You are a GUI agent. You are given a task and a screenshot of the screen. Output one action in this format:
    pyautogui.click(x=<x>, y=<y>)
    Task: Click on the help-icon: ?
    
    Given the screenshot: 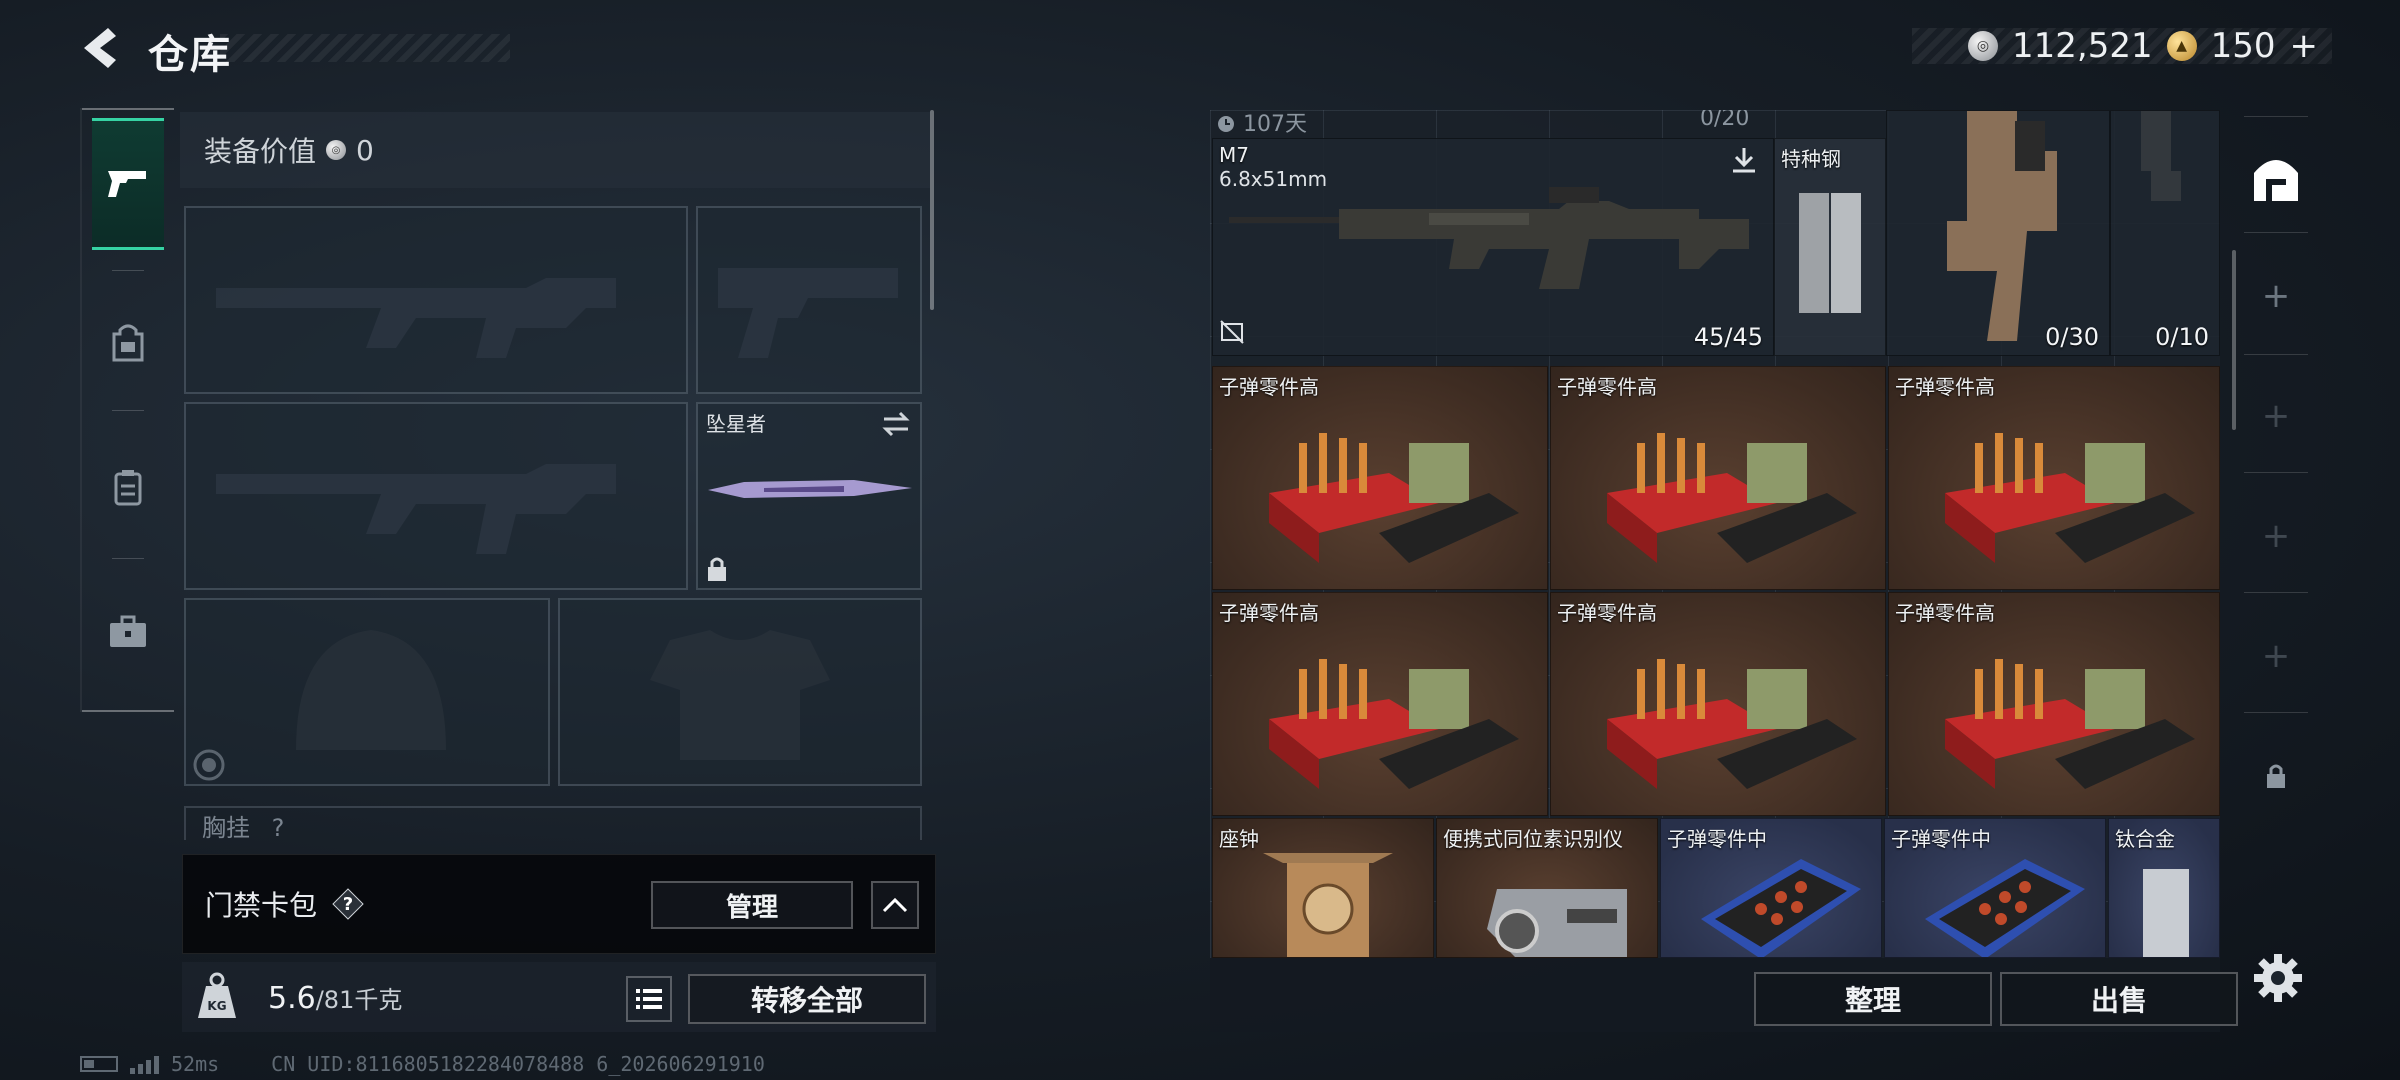 What is the action you would take?
    pyautogui.click(x=348, y=904)
    